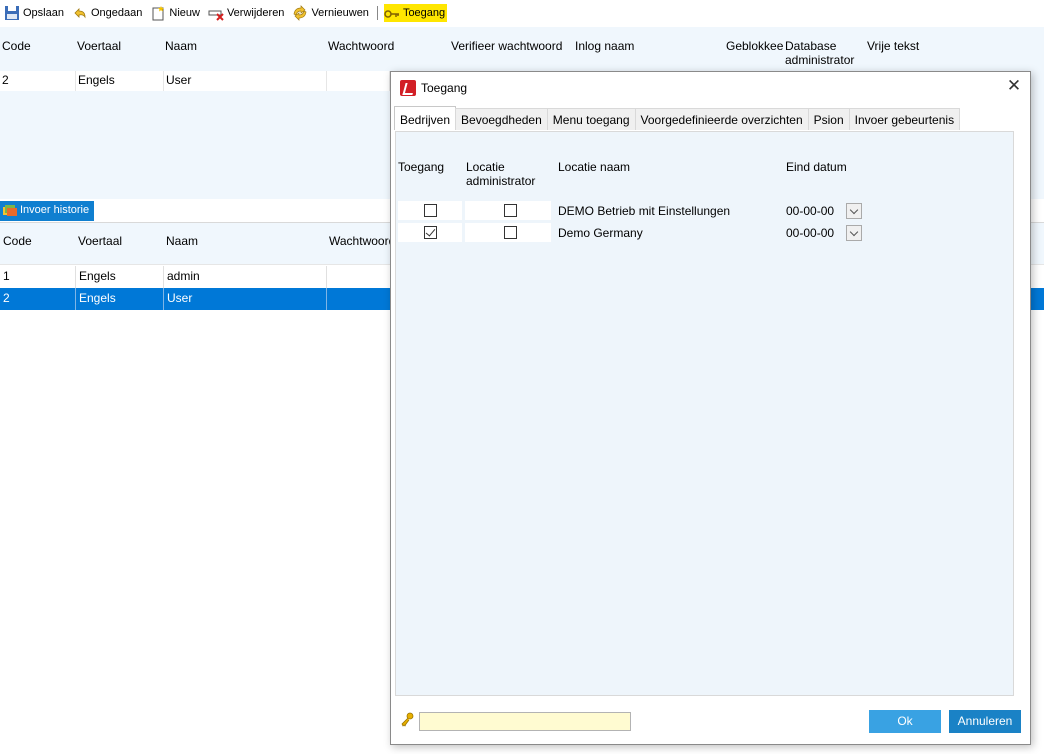 This screenshot has height=754, width=1044. Describe the element at coordinates (828, 119) in the screenshot. I see `tab-psion: Psion` at that location.